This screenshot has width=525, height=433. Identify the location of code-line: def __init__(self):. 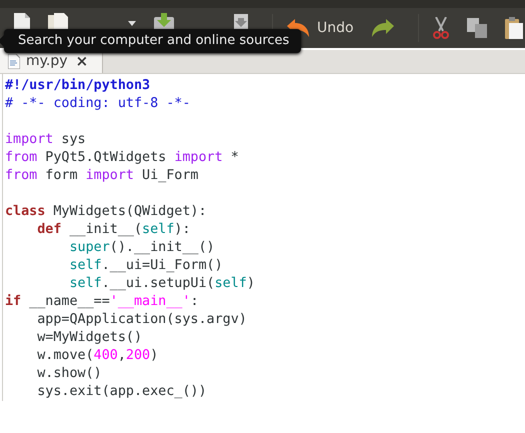
(114, 230).